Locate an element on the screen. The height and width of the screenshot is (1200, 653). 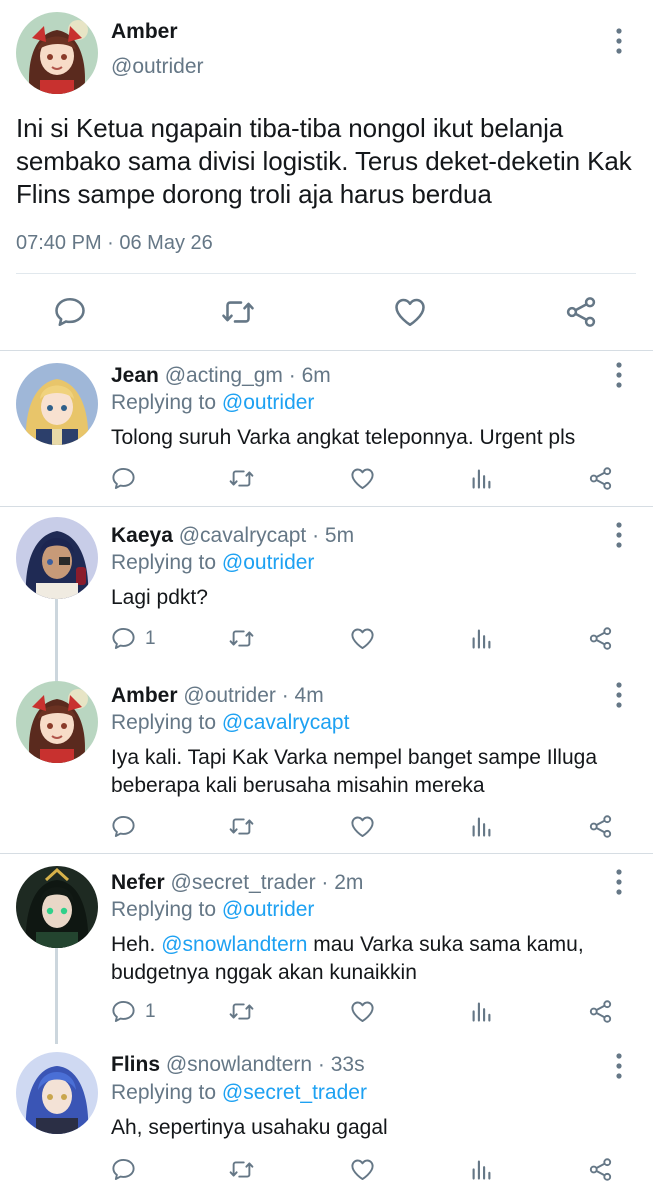
reply-header: Amber @outrider · 4m is located at coordinates (217, 696).